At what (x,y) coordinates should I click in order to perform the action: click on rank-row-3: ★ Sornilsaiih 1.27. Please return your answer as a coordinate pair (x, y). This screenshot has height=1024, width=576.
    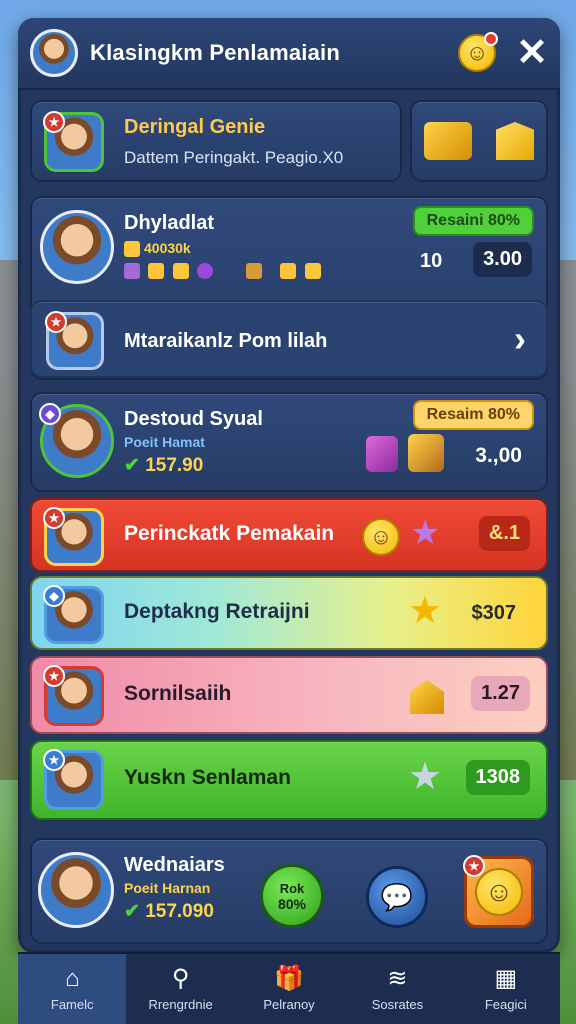
    Looking at the image, I should click on (289, 695).